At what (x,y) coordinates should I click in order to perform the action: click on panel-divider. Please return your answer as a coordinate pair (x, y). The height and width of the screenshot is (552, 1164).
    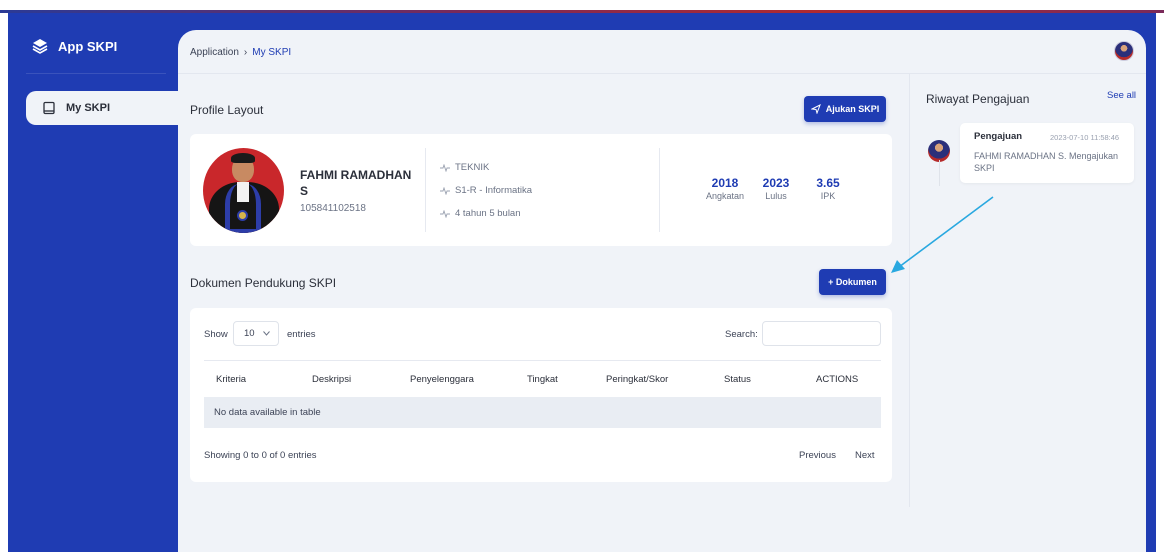
    Looking at the image, I should click on (909, 290).